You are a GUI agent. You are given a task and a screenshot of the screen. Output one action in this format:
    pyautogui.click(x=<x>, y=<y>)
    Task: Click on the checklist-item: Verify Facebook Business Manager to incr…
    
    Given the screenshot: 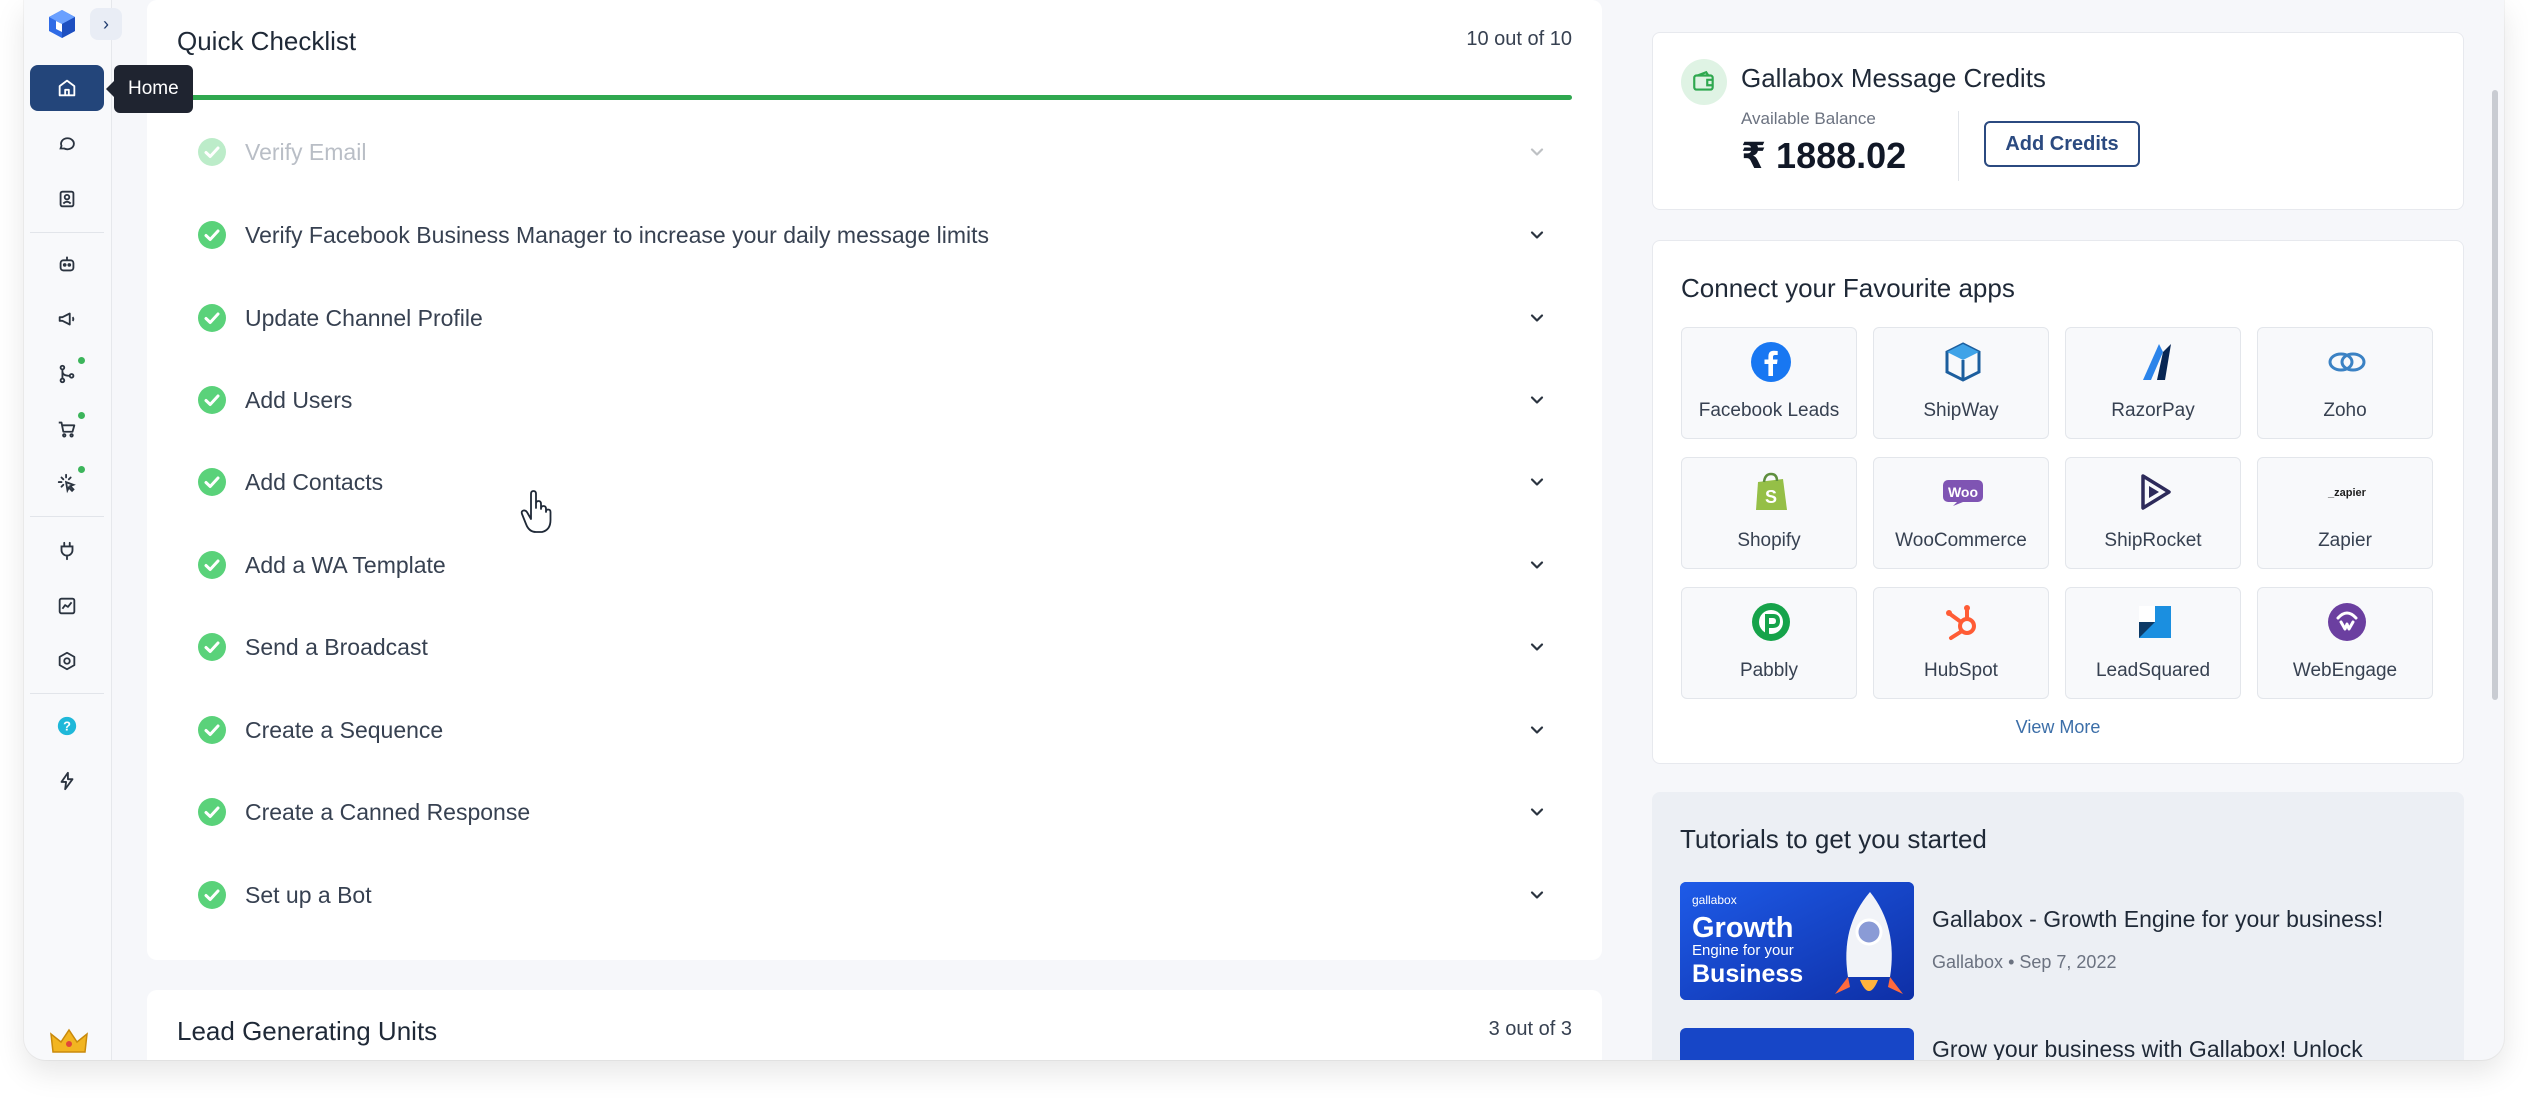 What is the action you would take?
    pyautogui.click(x=872, y=235)
    